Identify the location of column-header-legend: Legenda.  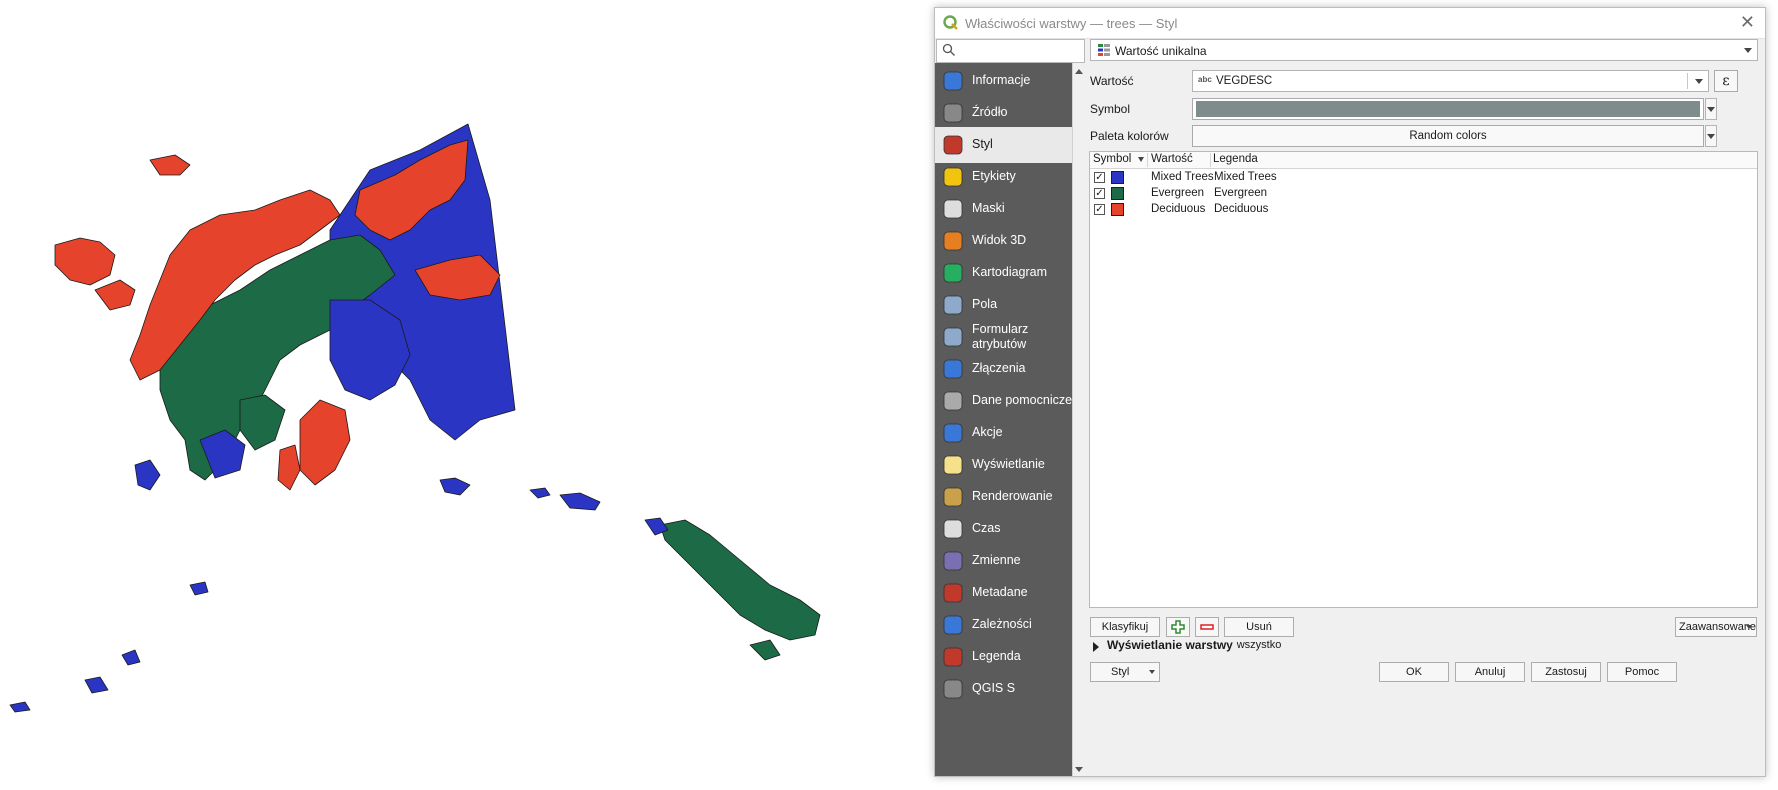
(1235, 159).